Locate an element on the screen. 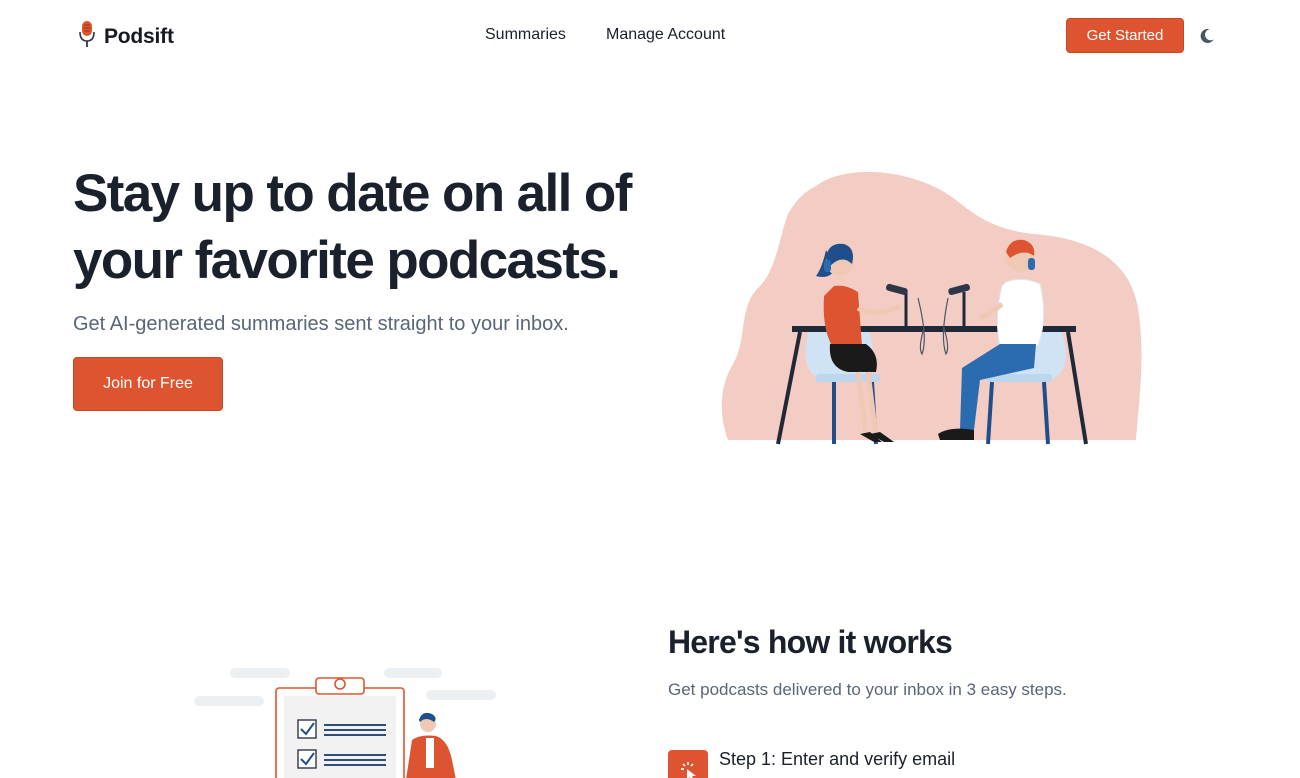  step-1-label: Step 1: Enter and verify email is located at coordinates (837, 759).